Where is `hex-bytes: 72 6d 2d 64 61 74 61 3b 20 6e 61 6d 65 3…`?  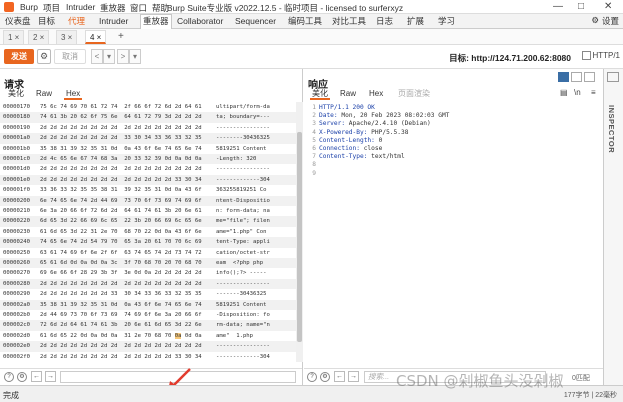
hex-bytes: 72 6d 2d 64 61 74 61 3b 20 6e 61 6d 65 3… is located at coordinates (121, 325).